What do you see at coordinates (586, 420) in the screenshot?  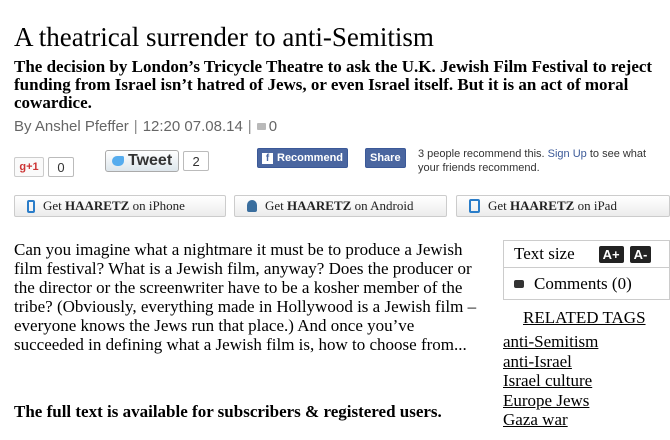 I see `tag-link: Gaza war` at bounding box center [586, 420].